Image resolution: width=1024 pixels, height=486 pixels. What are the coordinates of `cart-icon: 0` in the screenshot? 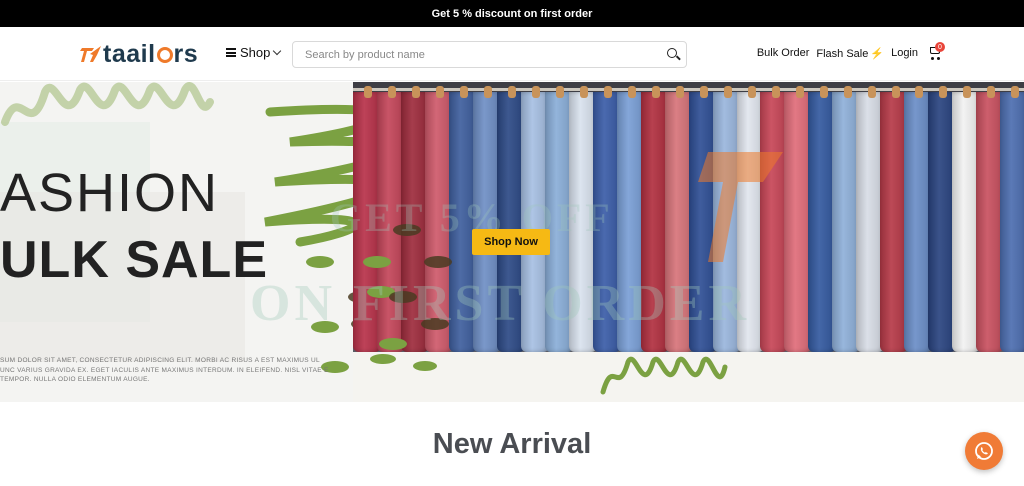 It's located at (936, 51).